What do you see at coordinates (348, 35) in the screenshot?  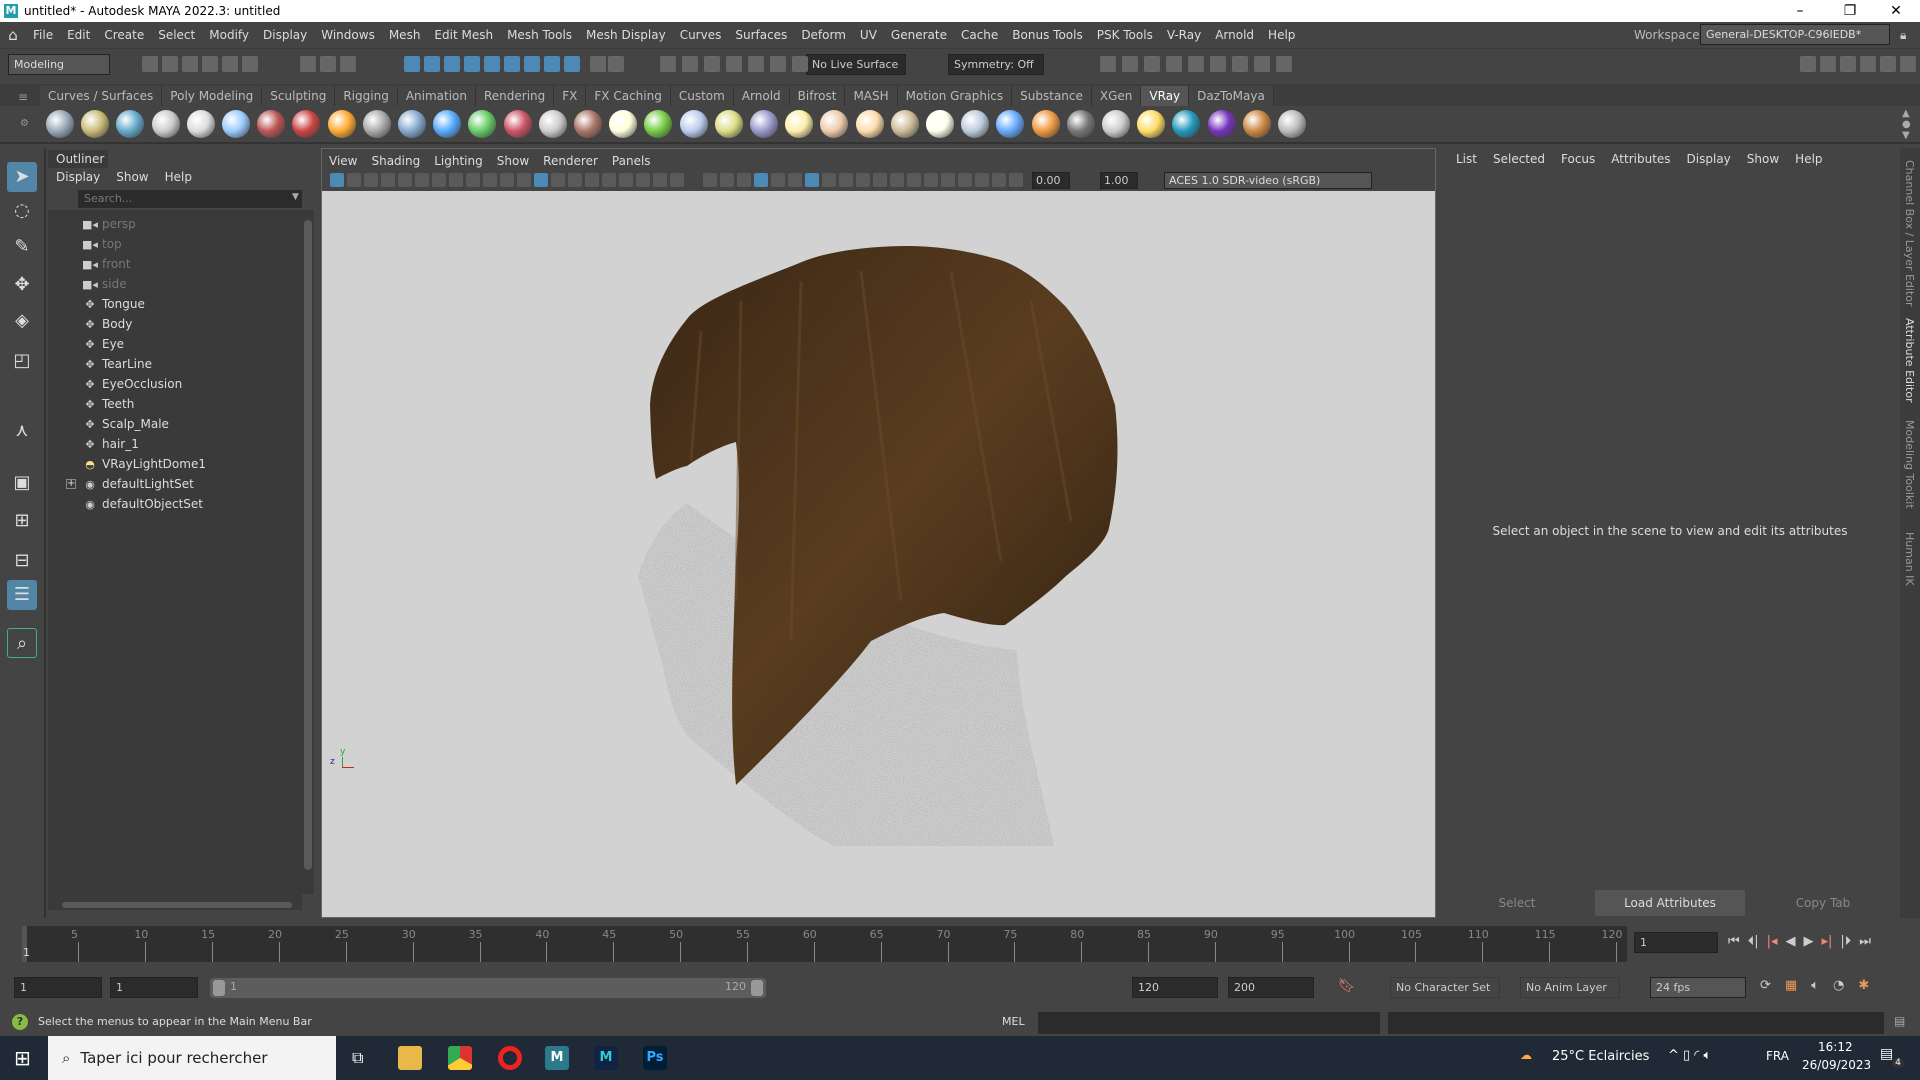 I see `menu-windows: Windows` at bounding box center [348, 35].